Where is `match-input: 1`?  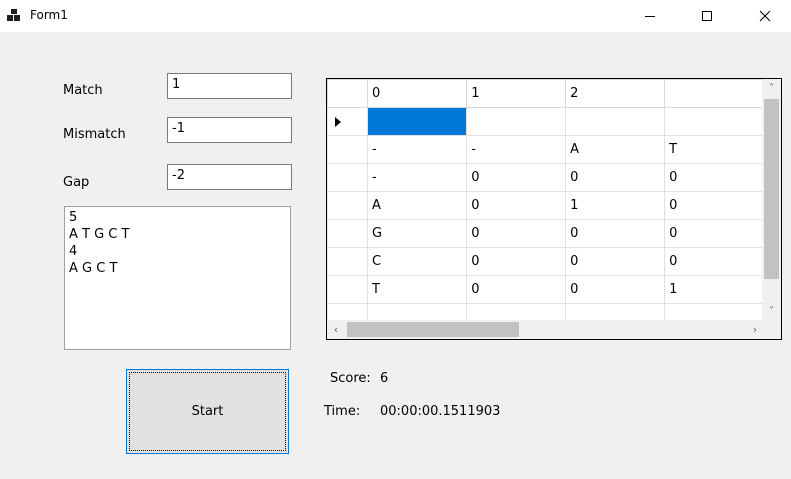
match-input: 1 is located at coordinates (229, 86).